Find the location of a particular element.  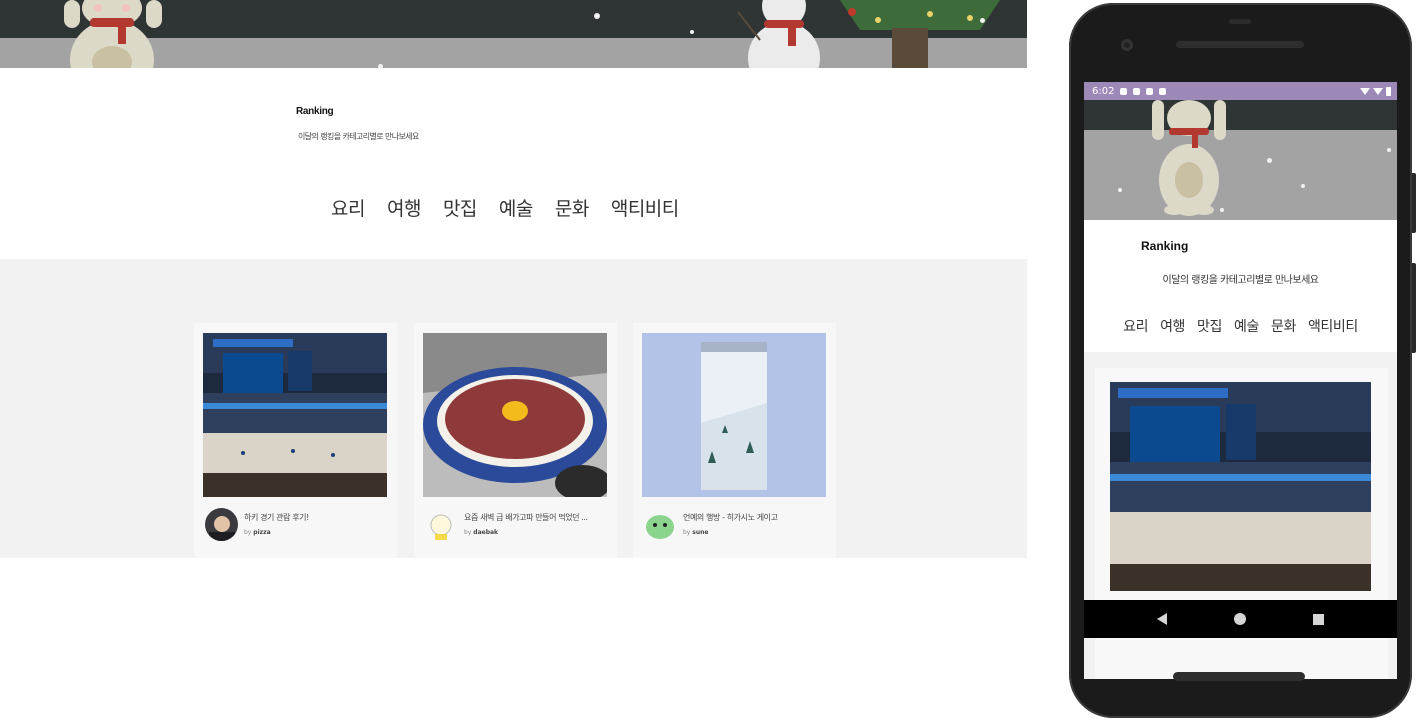

battery-icon is located at coordinates (1388, 91).